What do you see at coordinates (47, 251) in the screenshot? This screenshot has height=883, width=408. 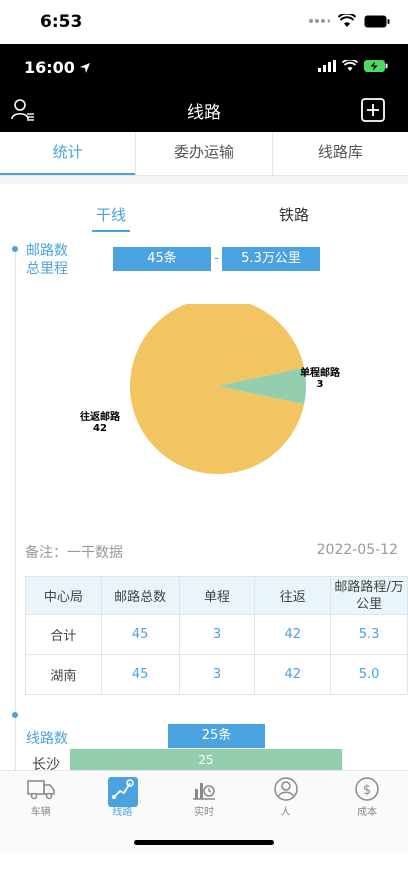 I see `route-count-label: 邮路数` at bounding box center [47, 251].